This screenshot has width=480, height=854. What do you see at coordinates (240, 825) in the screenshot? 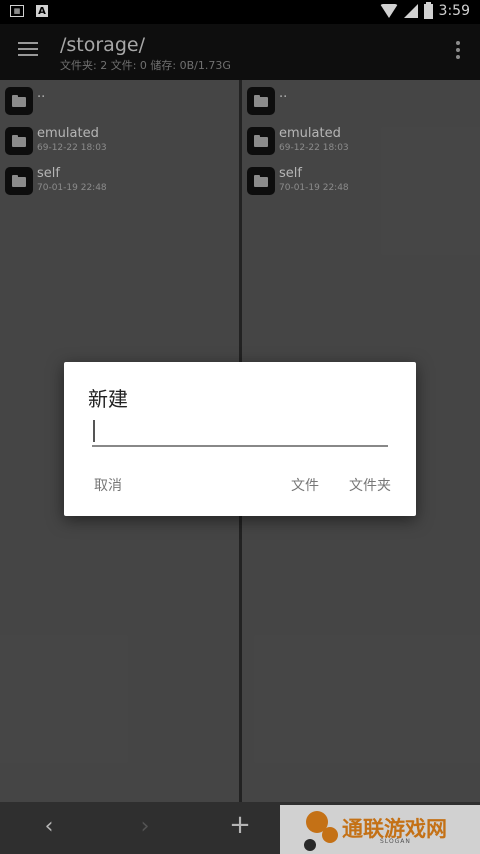
I see `add-button: +` at bounding box center [240, 825].